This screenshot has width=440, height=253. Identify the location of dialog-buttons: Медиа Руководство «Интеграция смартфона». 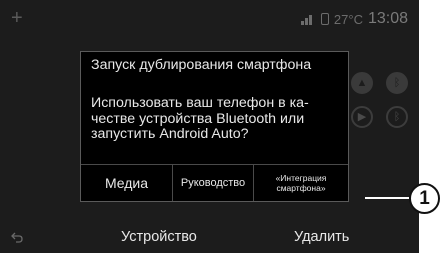
(214, 182).